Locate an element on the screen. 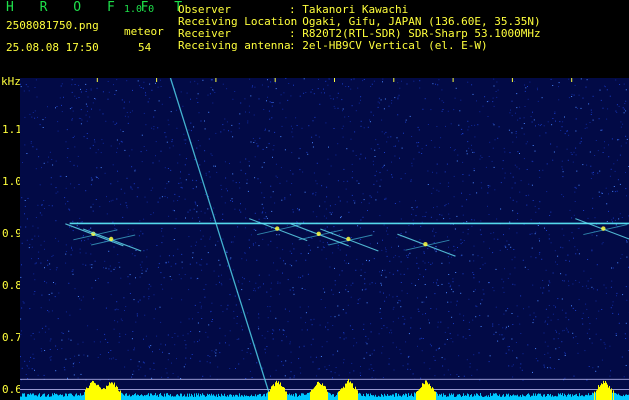 The width and height of the screenshot is (629, 400). y-tick-label: 0.6 is located at coordinates (12, 389).